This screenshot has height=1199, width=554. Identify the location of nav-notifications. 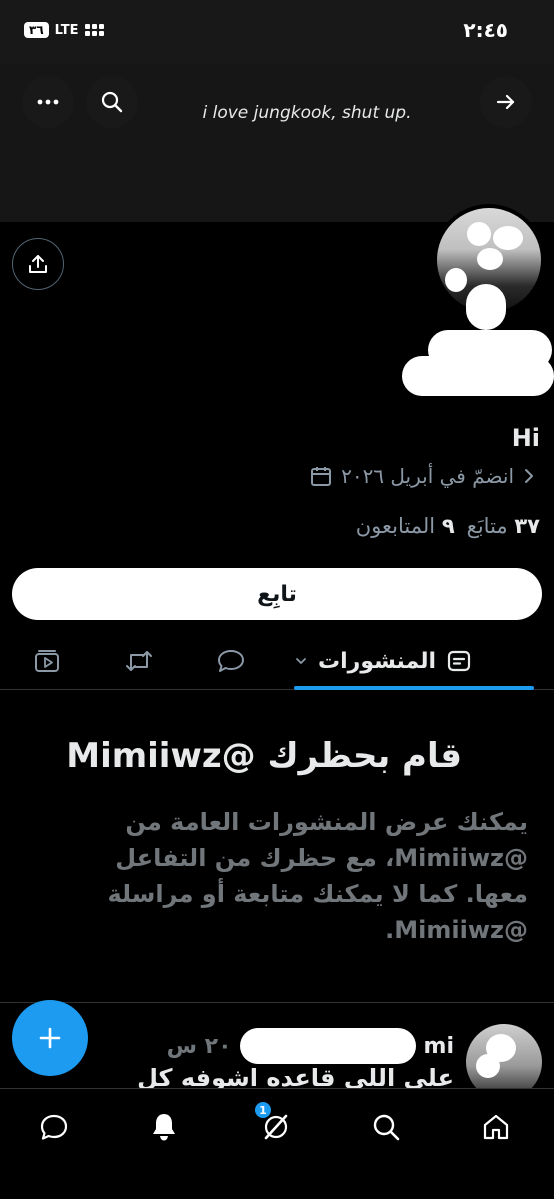
(164, 1127).